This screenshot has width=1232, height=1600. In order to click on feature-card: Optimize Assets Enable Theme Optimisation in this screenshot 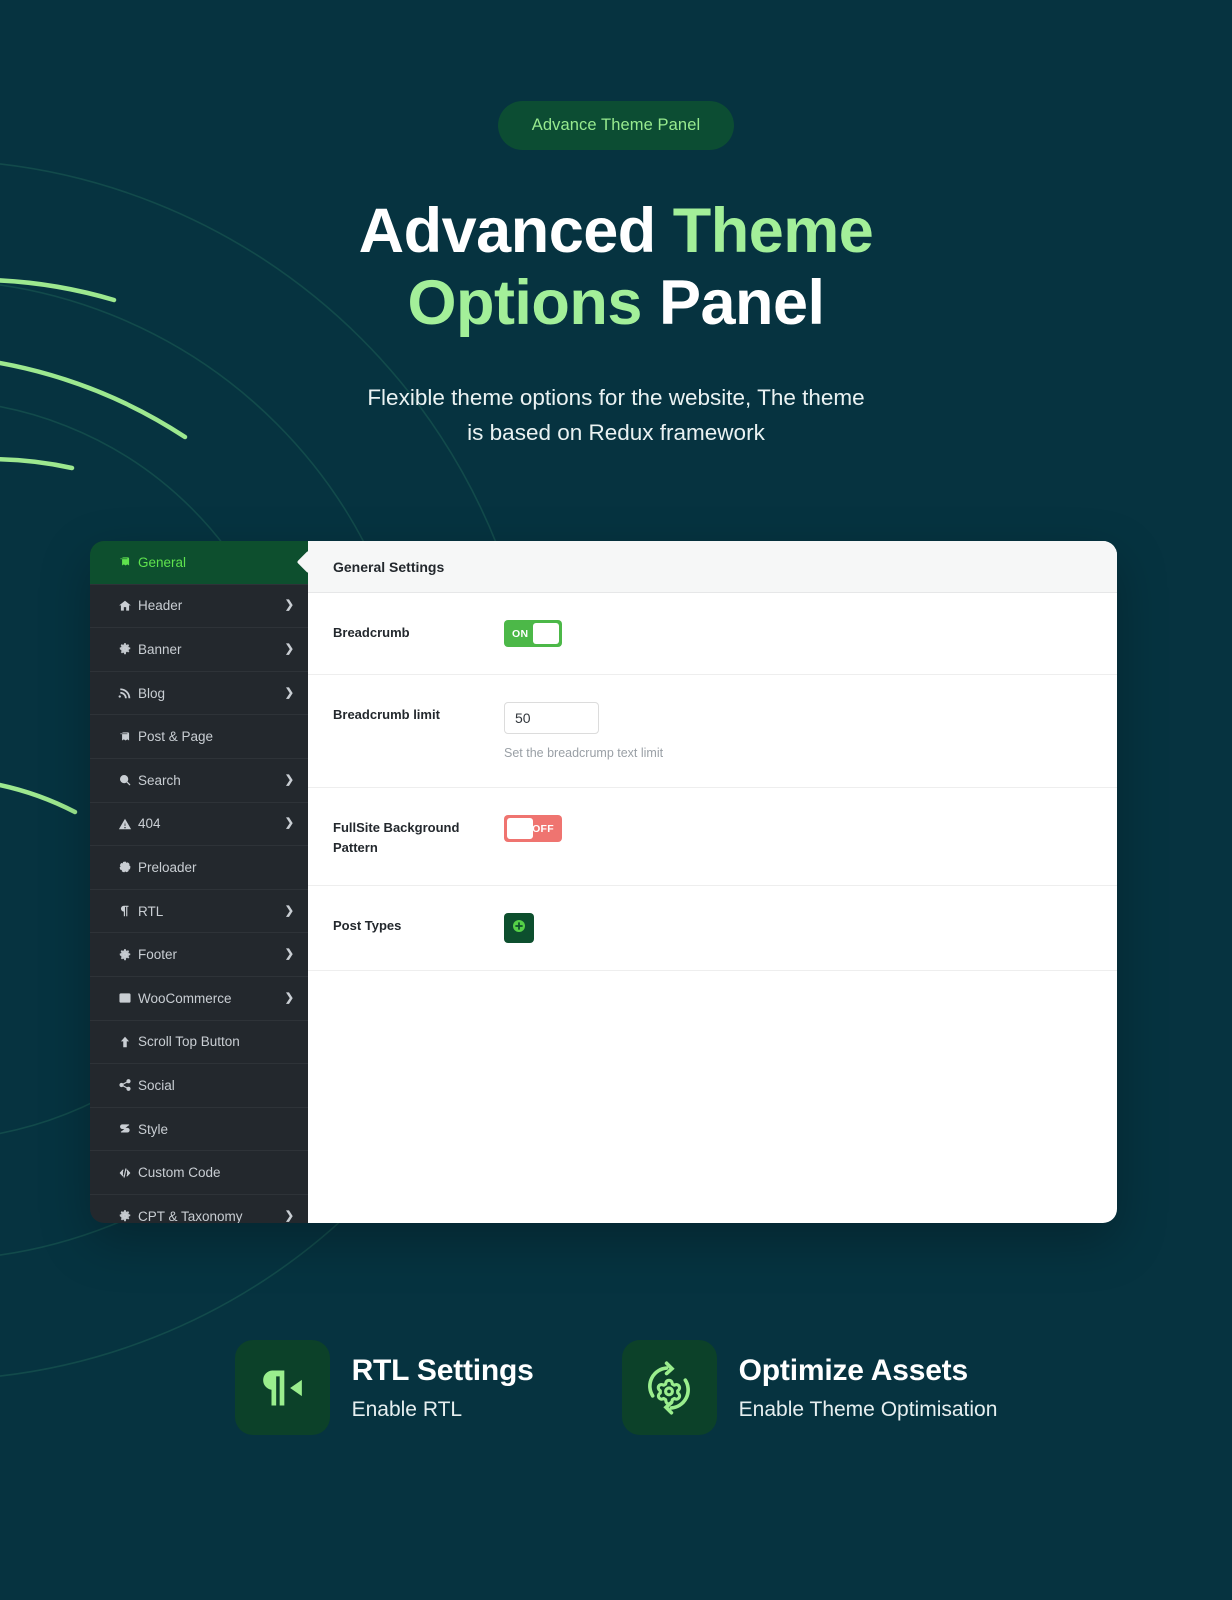, I will do `click(809, 1387)`.